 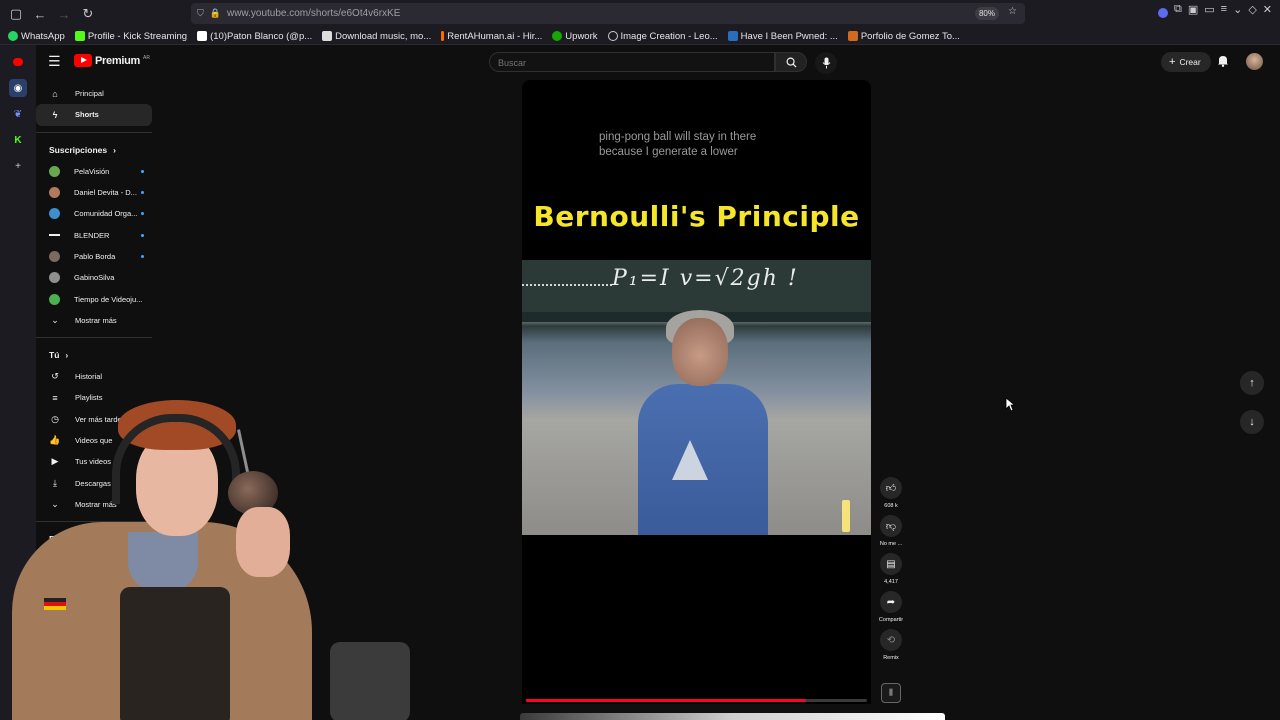 What do you see at coordinates (55, 93) in the screenshot?
I see `home-icon: ⌂` at bounding box center [55, 93].